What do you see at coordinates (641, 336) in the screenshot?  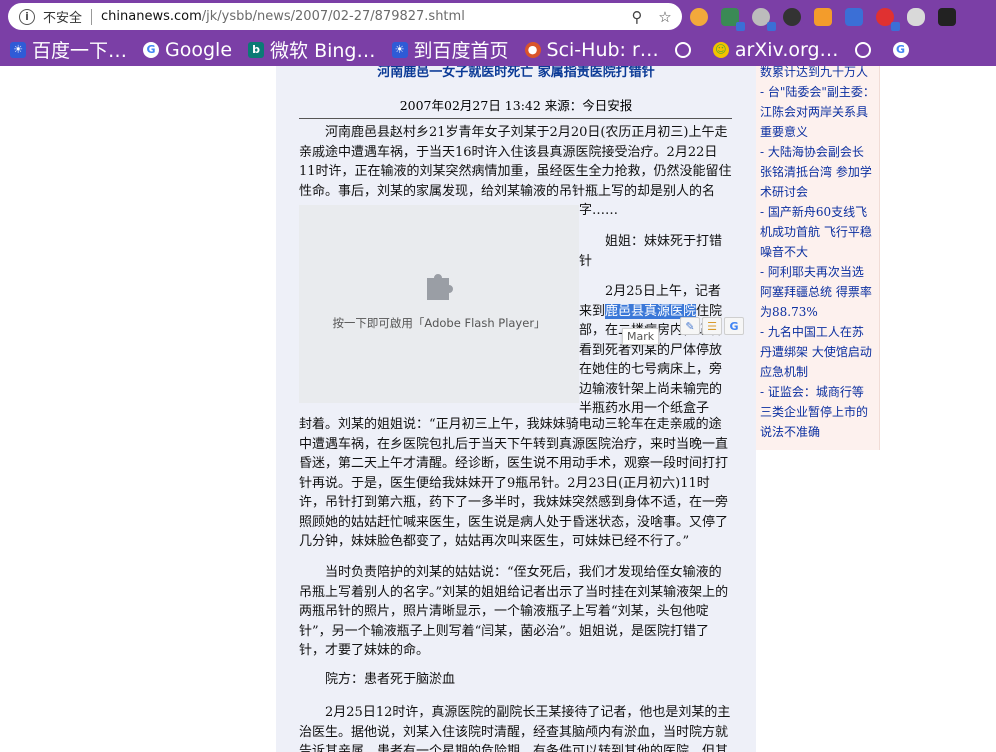 I see `mark-tooltip: Mark` at bounding box center [641, 336].